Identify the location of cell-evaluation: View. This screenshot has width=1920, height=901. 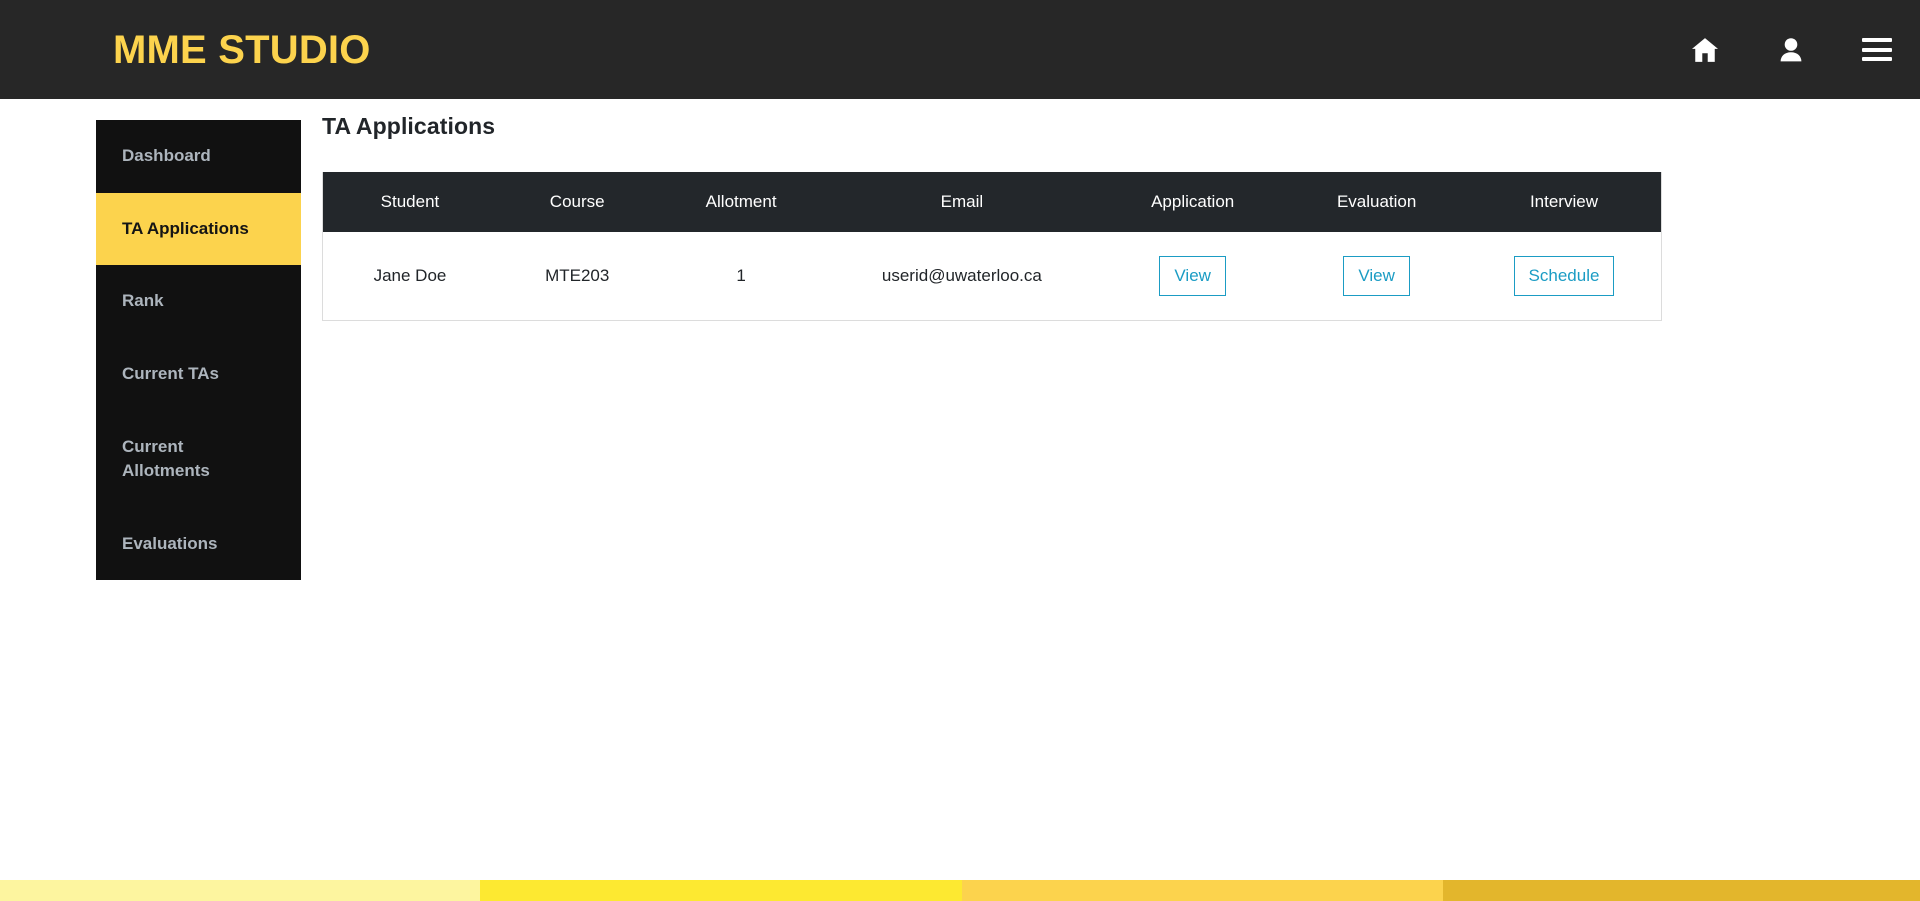
(1376, 276).